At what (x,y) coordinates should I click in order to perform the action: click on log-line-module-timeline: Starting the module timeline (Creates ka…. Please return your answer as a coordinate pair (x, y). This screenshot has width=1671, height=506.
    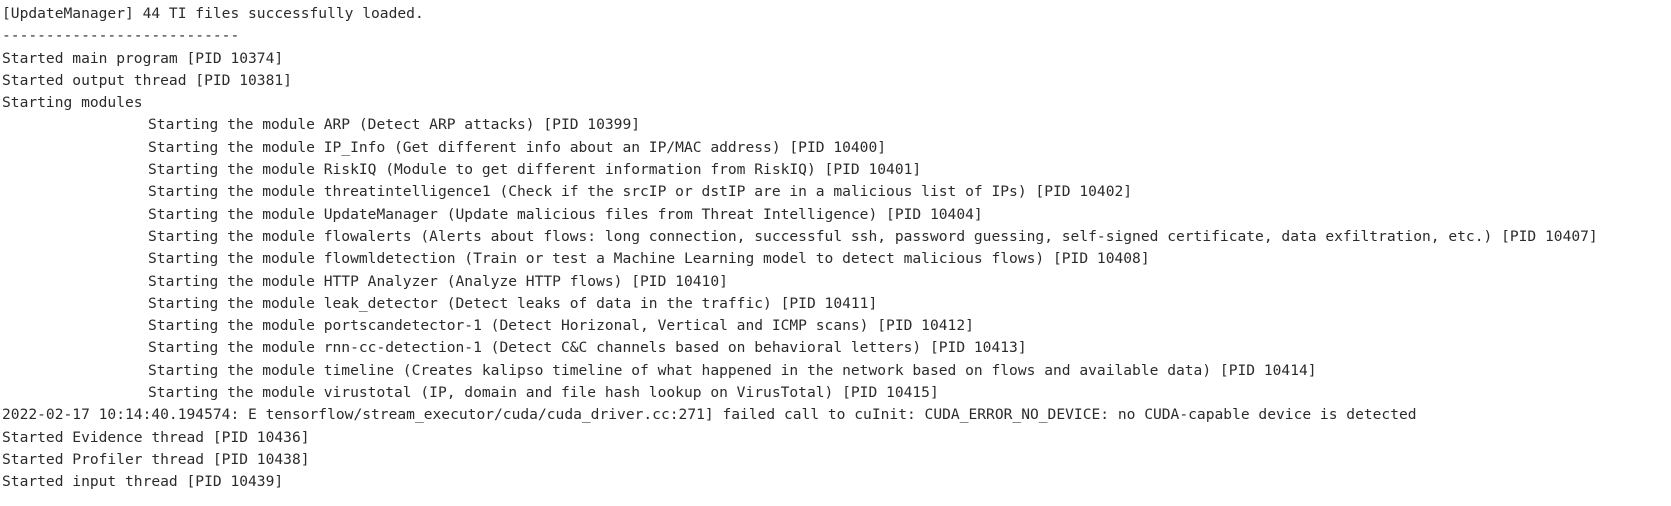
    Looking at the image, I should click on (732, 370).